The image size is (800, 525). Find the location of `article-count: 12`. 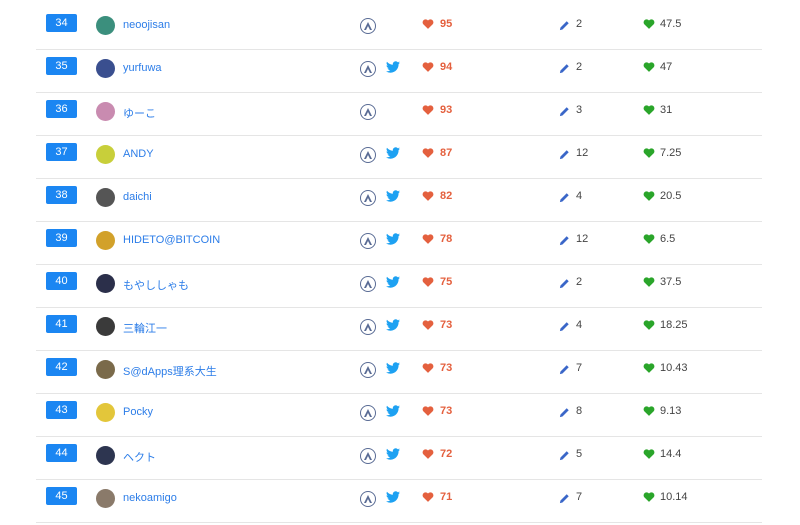

article-count: 12 is located at coordinates (582, 239).